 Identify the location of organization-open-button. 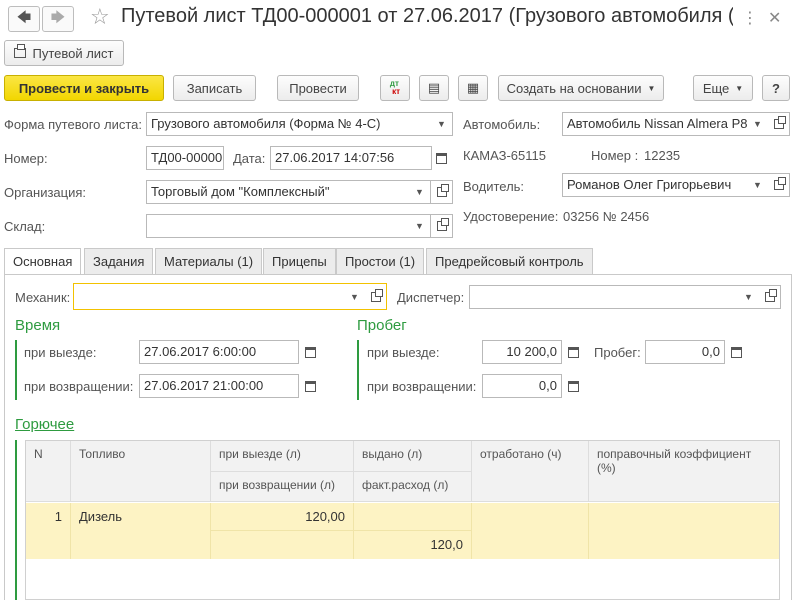
(442, 192).